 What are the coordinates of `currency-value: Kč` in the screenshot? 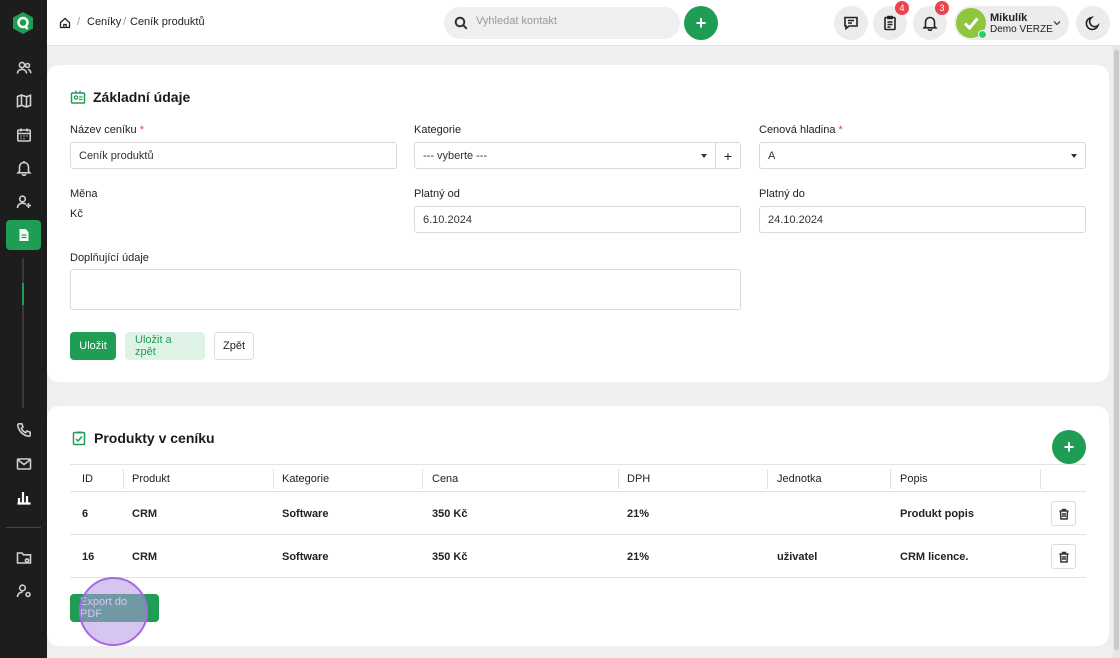 It's located at (76, 214).